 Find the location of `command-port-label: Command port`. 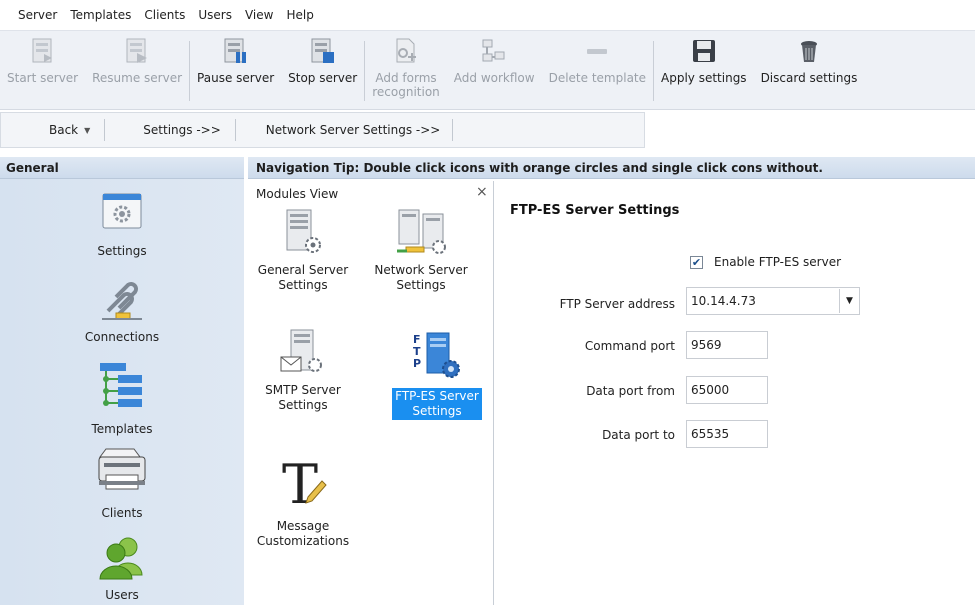

command-port-label: Command port is located at coordinates (629, 346).